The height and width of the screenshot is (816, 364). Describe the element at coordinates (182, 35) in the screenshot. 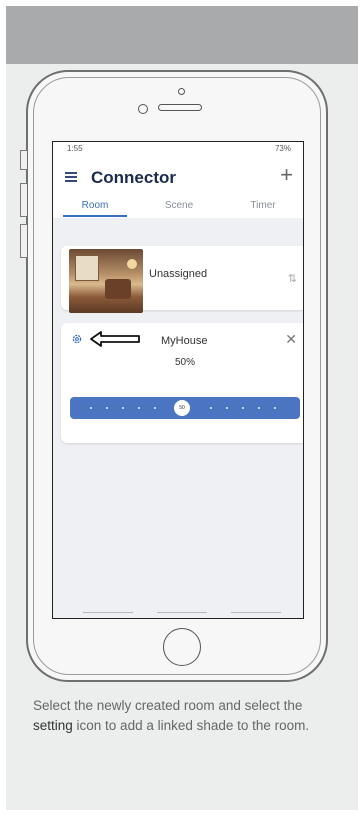

I see `header-band` at that location.